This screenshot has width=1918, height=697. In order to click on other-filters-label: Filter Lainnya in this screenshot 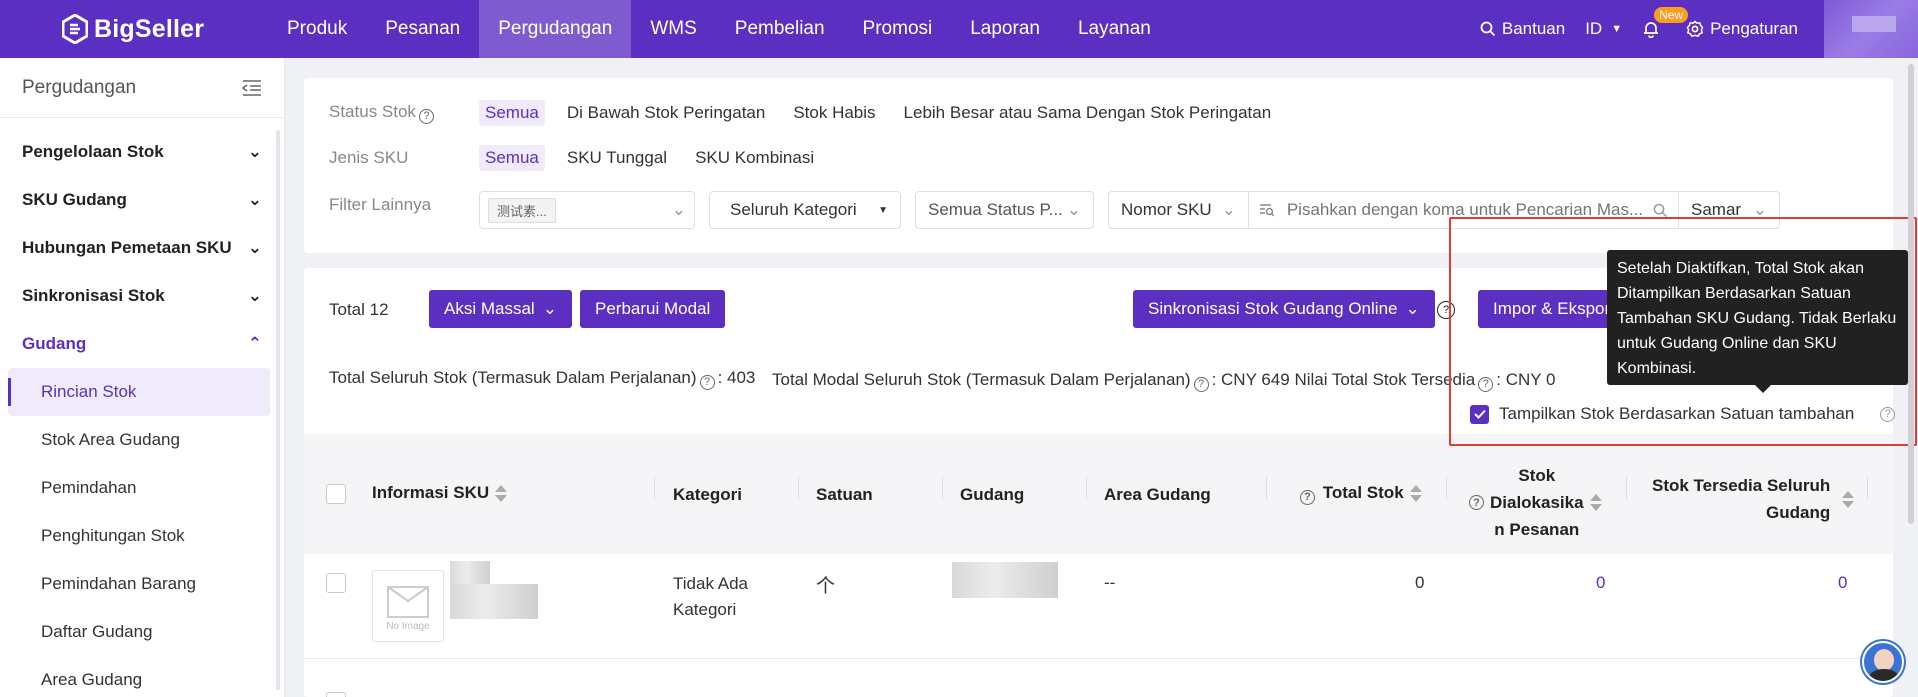, I will do `click(380, 204)`.